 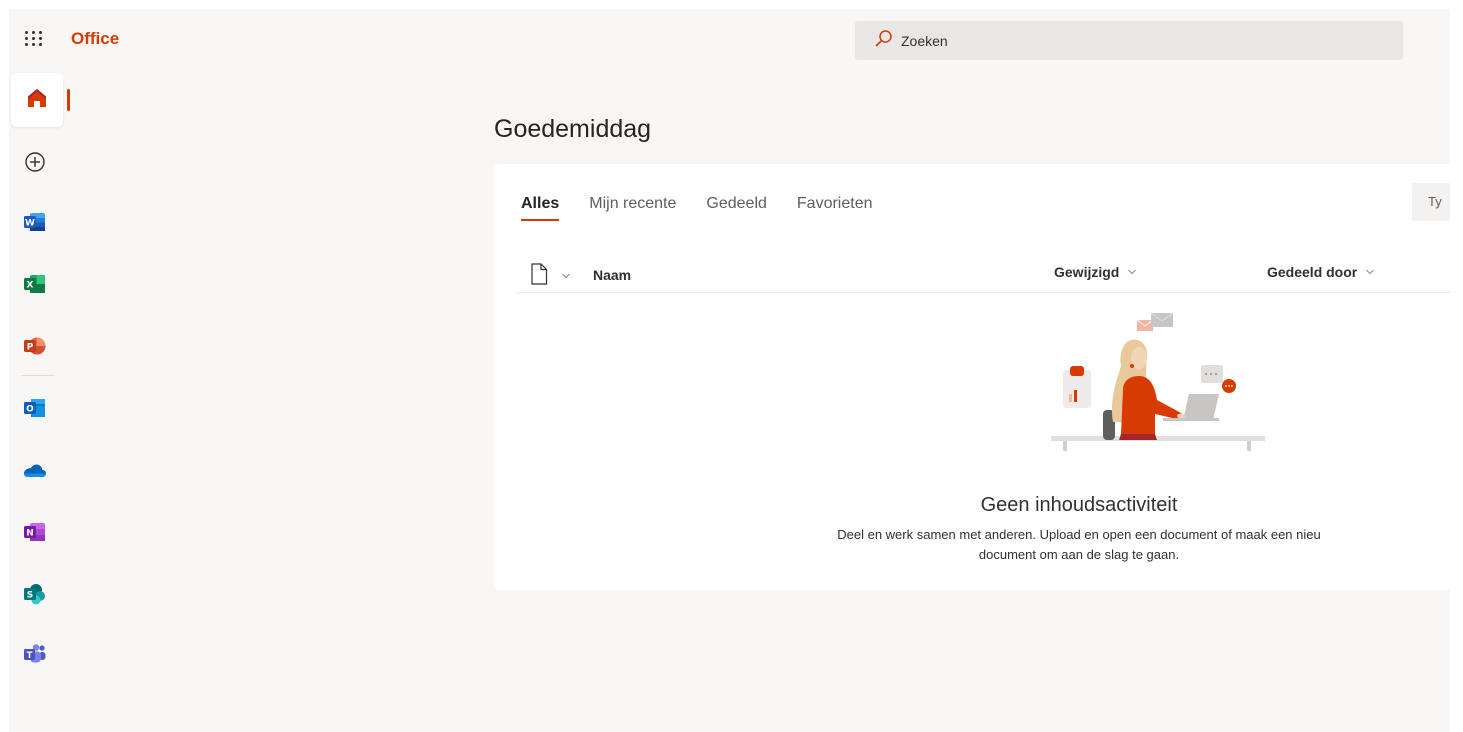 I want to click on teams-icon: T, so click(x=35, y=656).